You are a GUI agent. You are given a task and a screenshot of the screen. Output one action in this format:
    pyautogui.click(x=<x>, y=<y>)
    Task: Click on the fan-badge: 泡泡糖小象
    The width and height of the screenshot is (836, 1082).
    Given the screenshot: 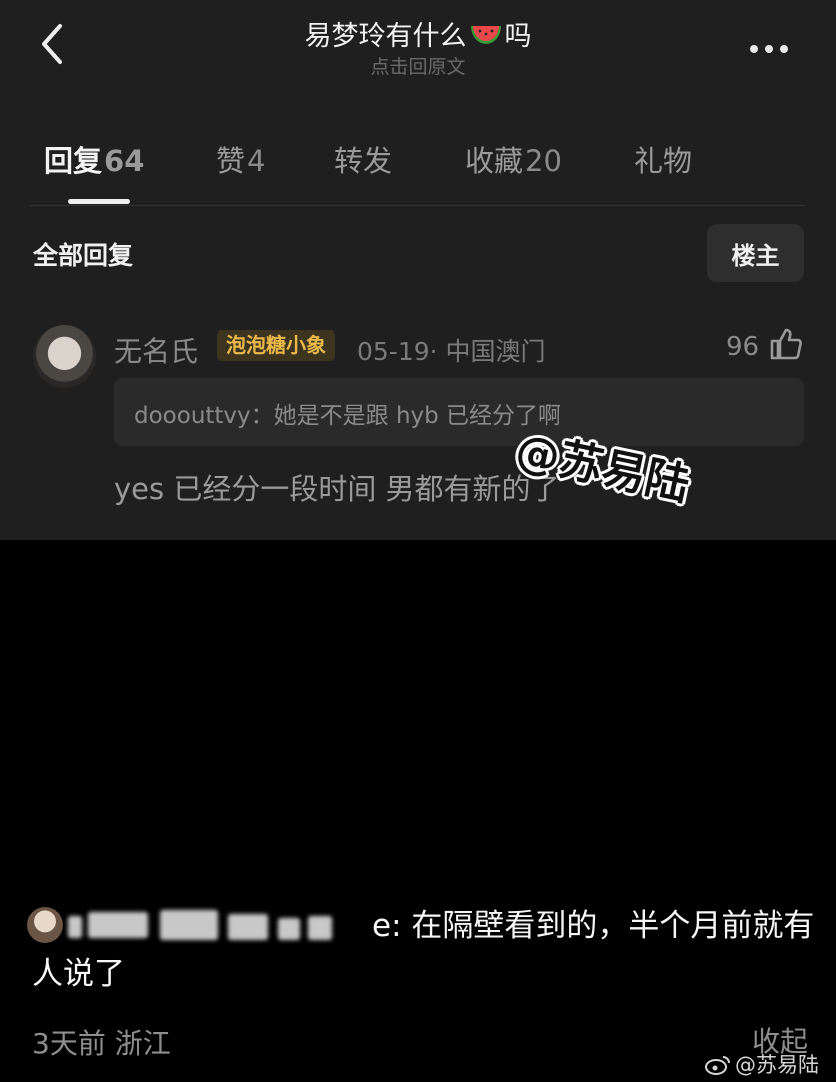 What is the action you would take?
    pyautogui.click(x=276, y=345)
    